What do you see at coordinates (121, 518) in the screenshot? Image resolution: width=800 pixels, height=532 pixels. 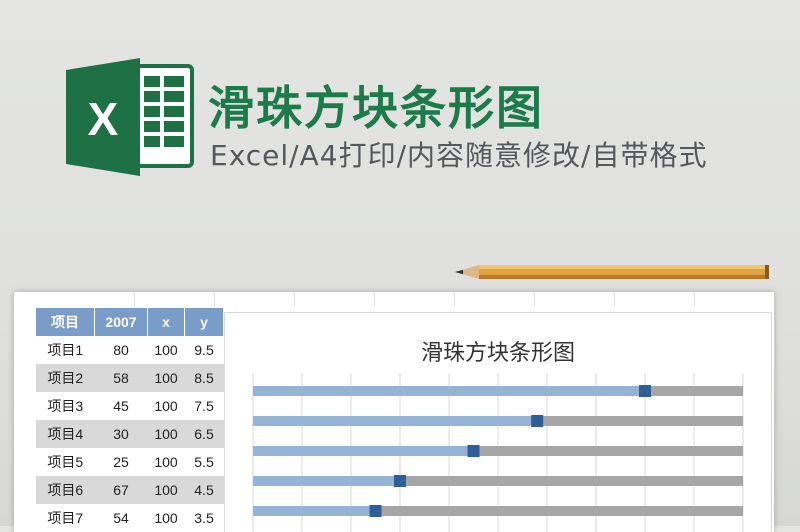 I see `table-cell: 54` at bounding box center [121, 518].